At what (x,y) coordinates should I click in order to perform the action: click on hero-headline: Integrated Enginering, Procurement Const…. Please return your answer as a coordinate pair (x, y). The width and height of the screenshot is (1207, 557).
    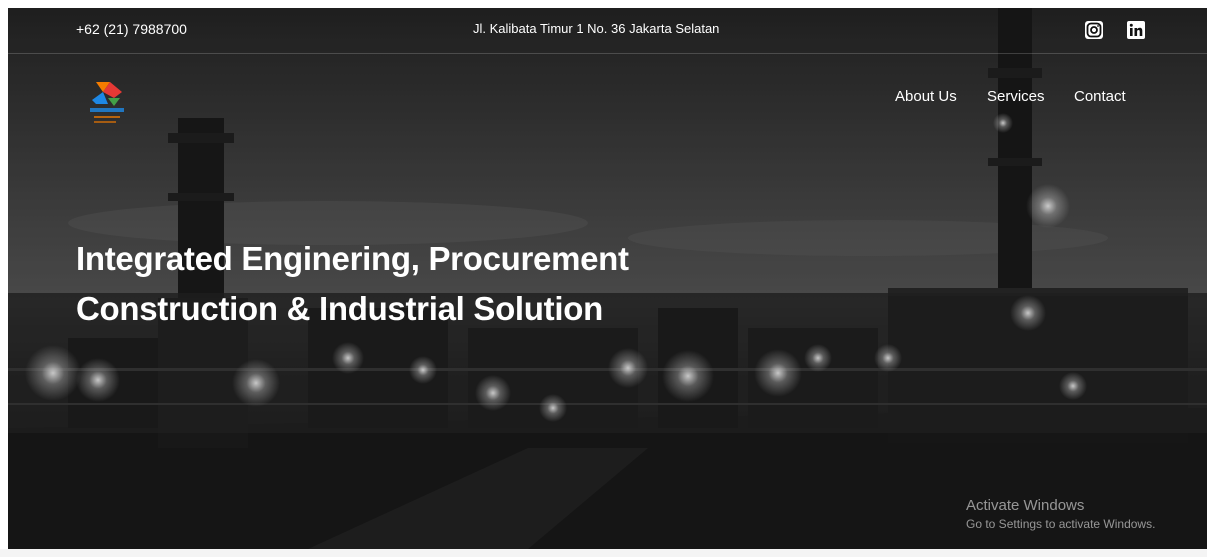
    Looking at the image, I should click on (352, 284).